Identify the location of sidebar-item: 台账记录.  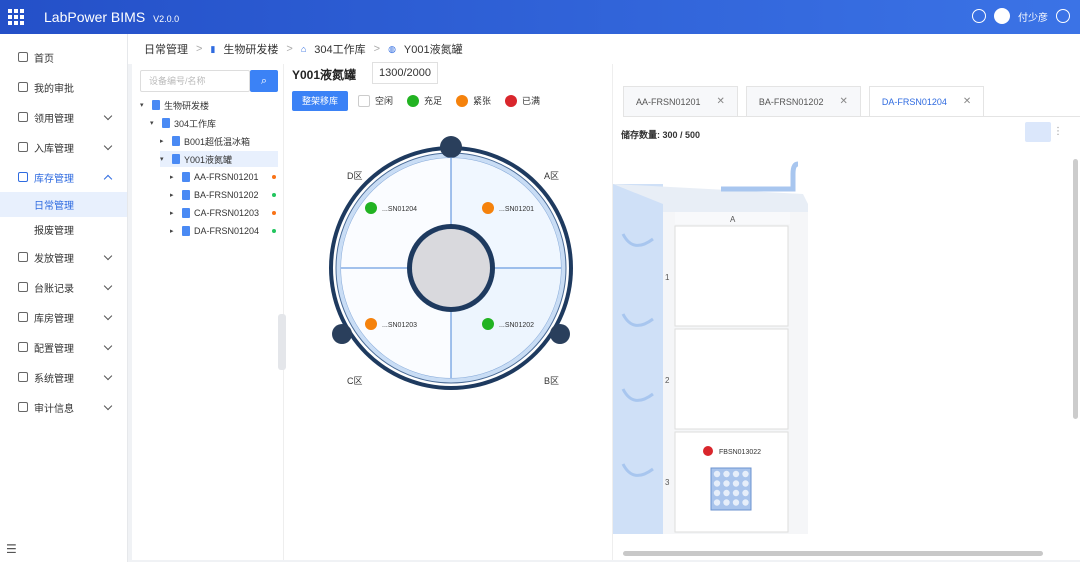
(63, 287).